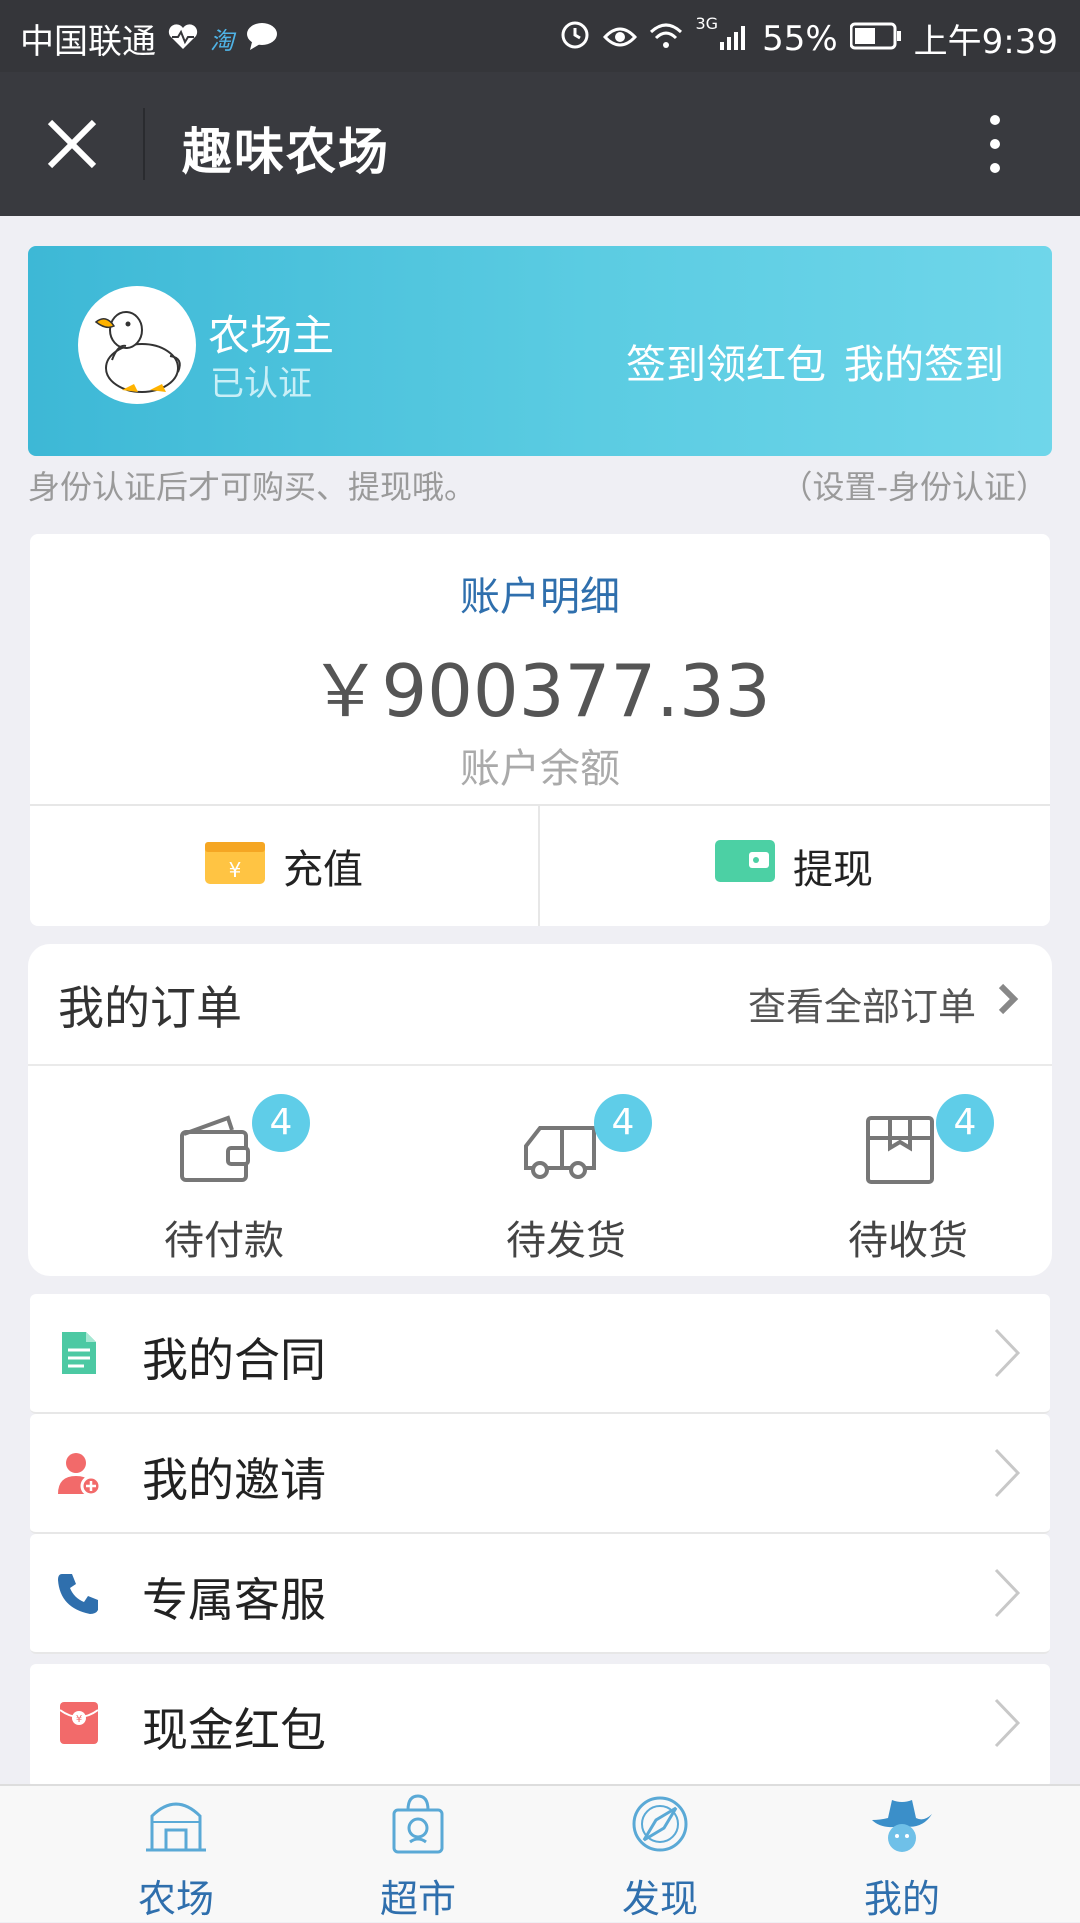  I want to click on chat-bubble-icon, so click(262, 39).